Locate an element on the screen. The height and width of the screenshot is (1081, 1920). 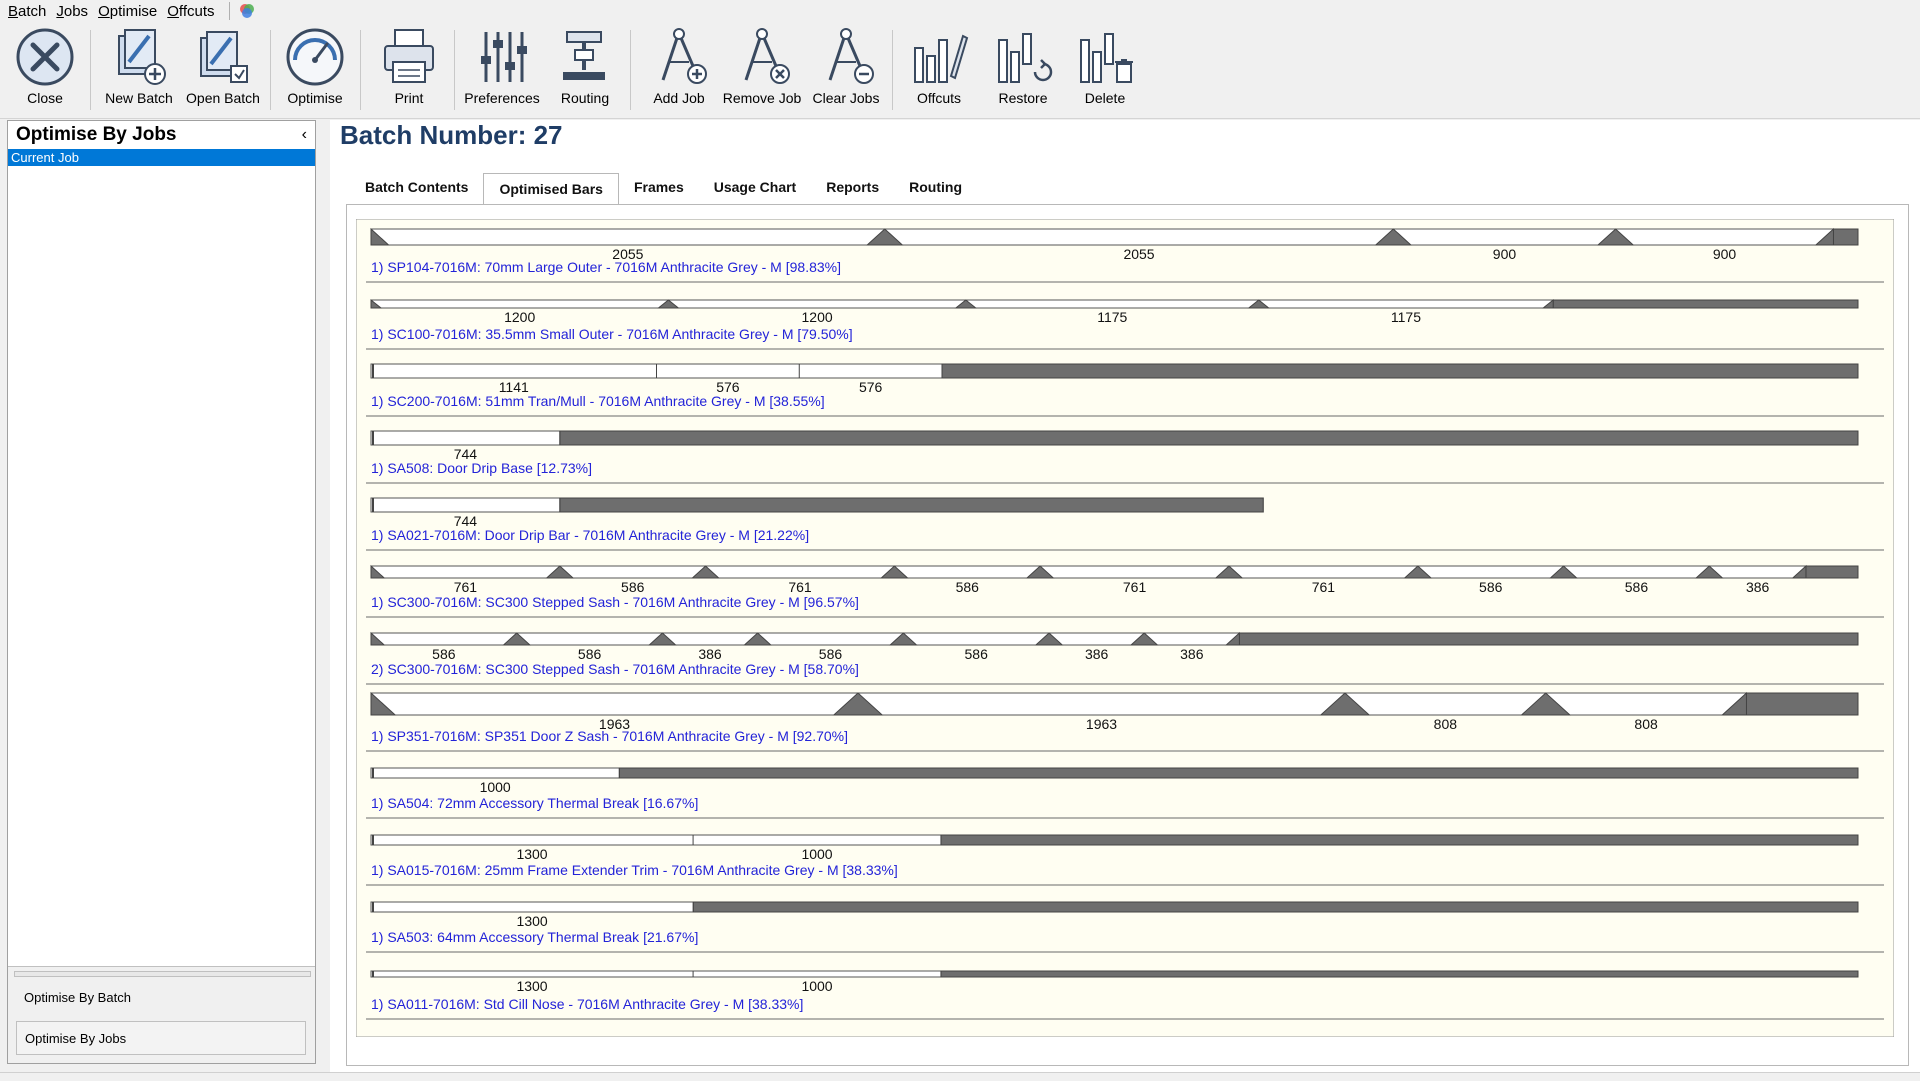
new-batch-icon is located at coordinates (142, 57).